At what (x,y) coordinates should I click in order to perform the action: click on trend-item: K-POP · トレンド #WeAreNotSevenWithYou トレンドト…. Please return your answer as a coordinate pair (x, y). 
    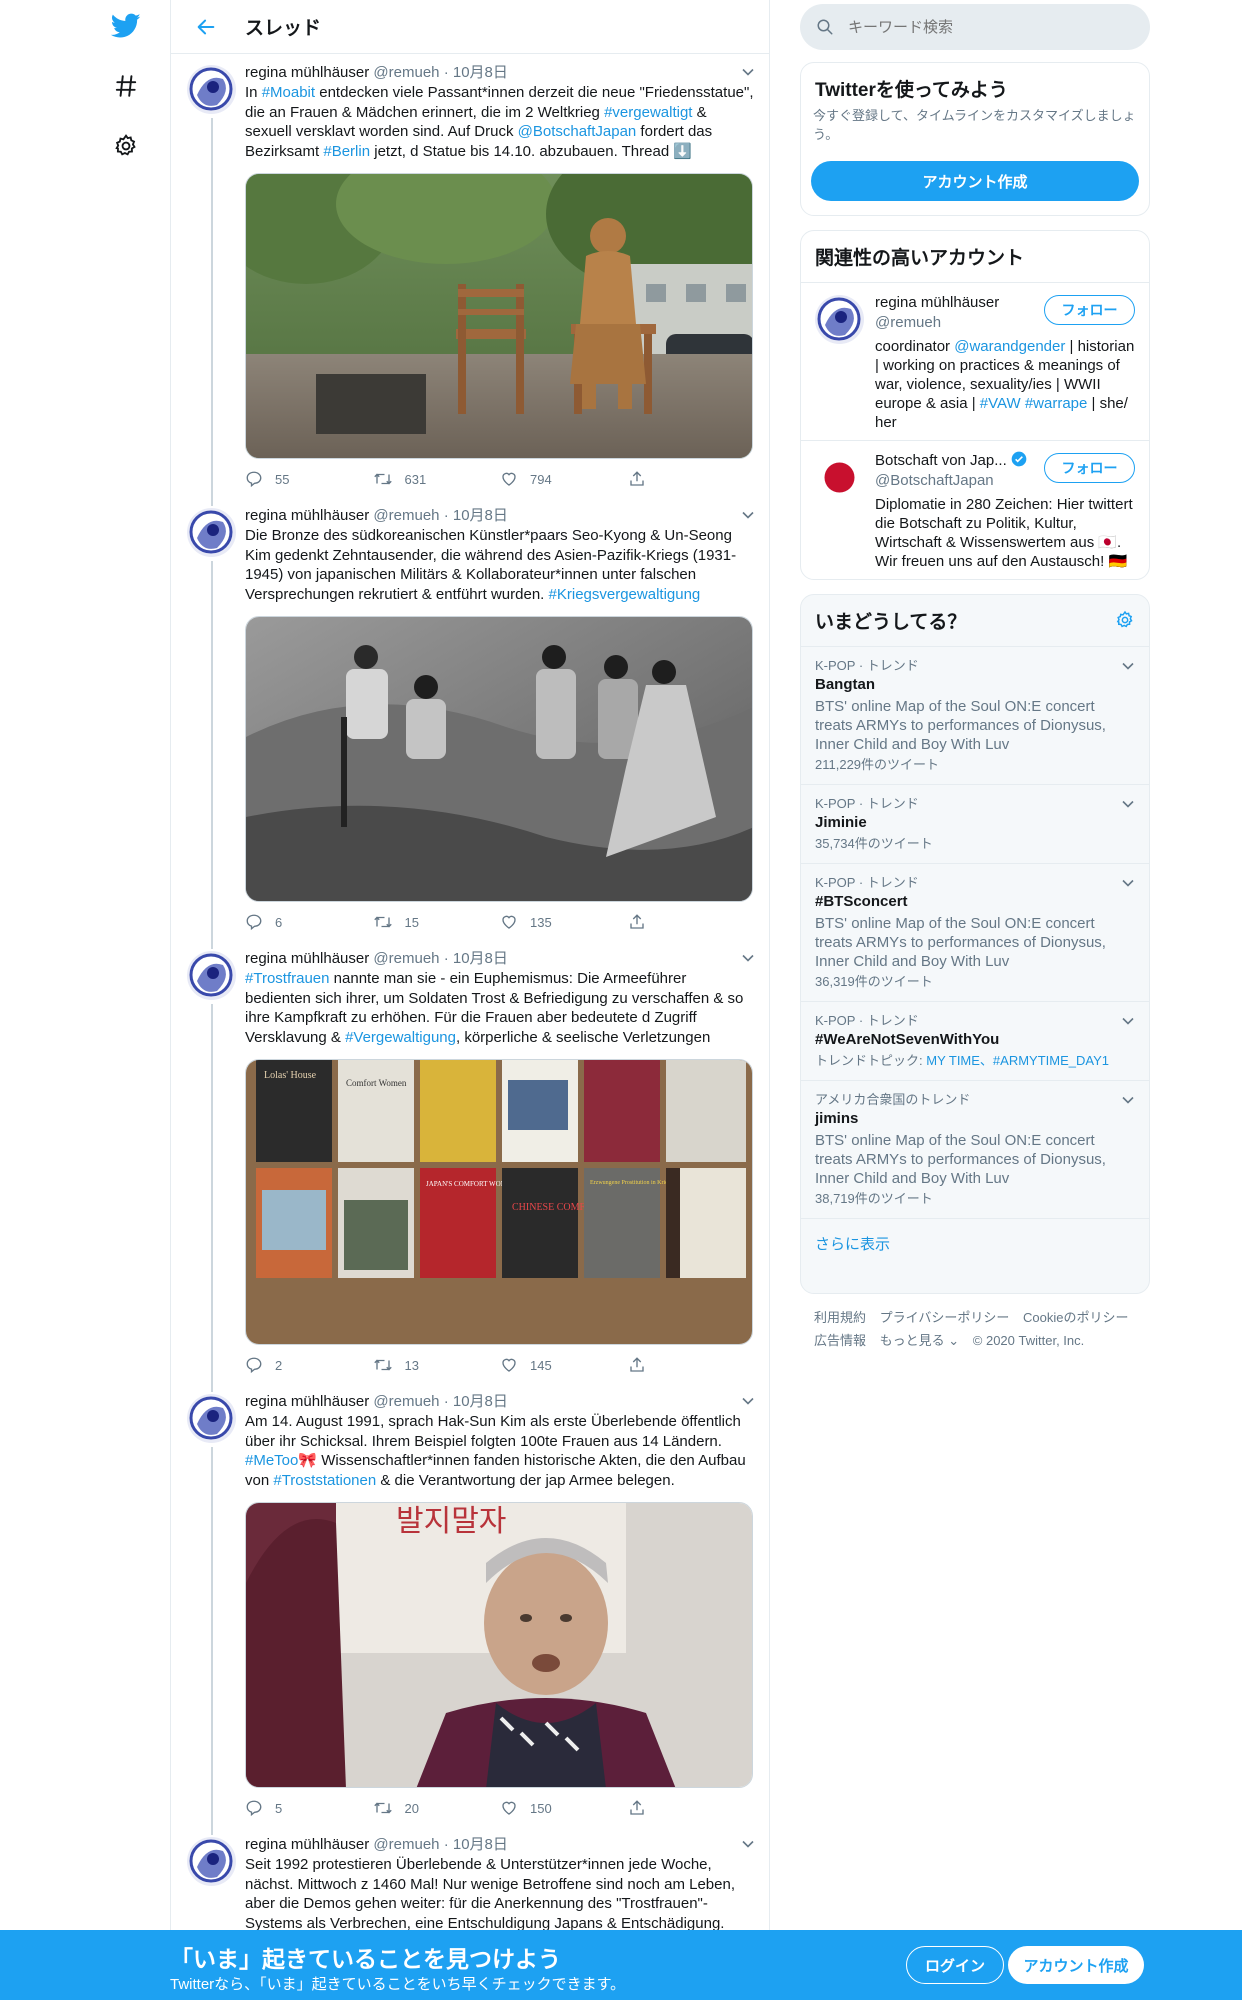
    Looking at the image, I should click on (975, 1040).